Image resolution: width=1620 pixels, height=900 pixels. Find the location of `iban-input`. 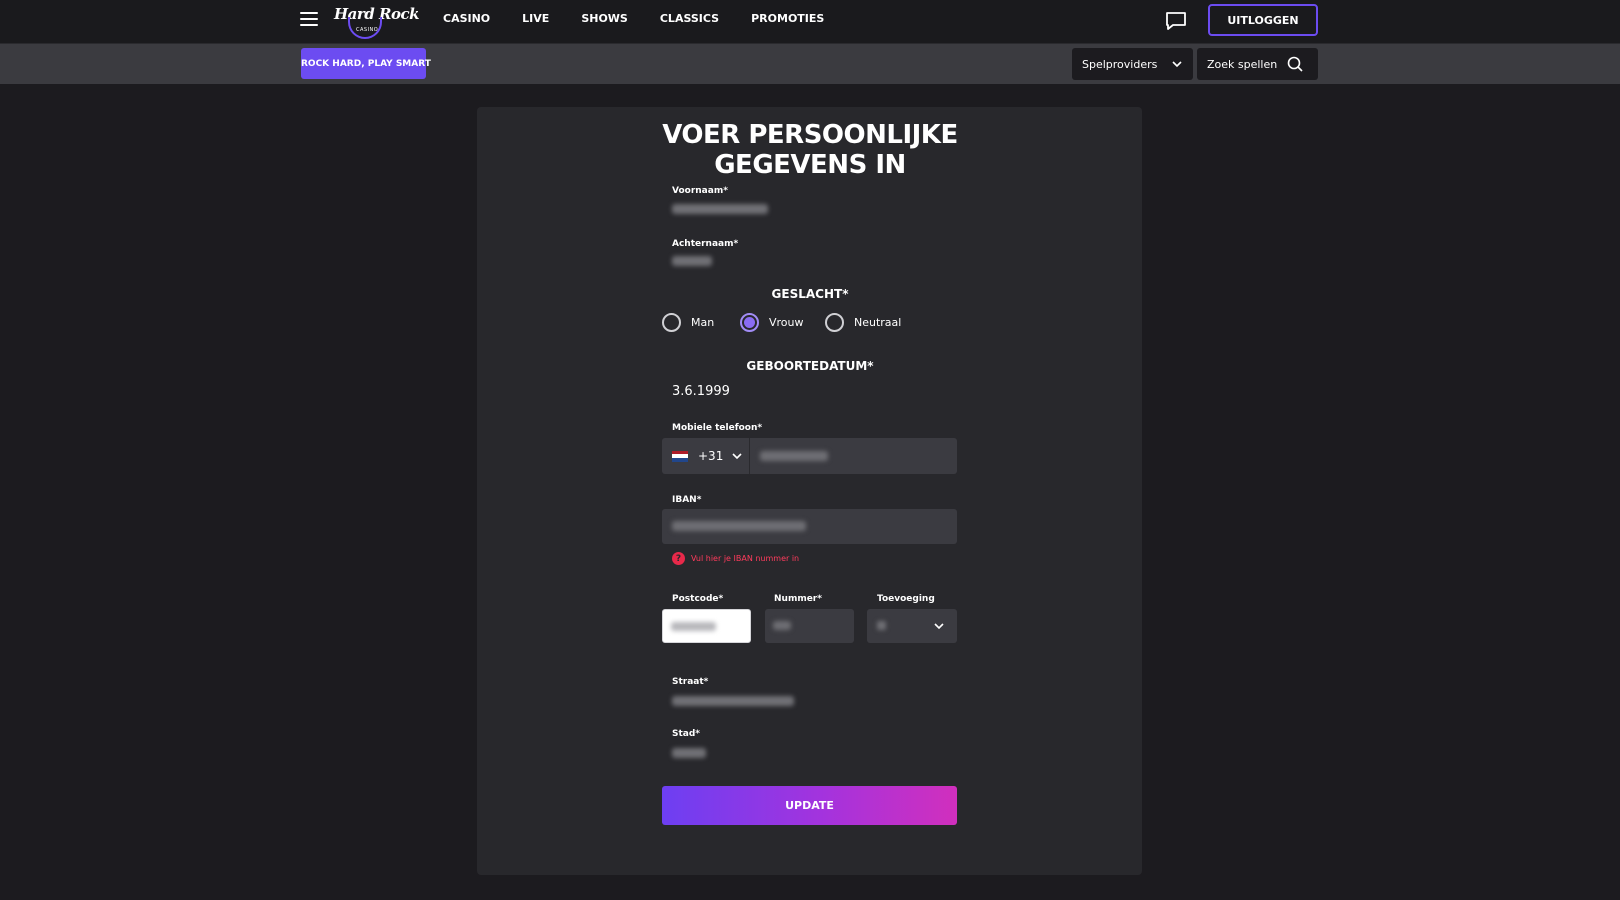

iban-input is located at coordinates (809, 526).